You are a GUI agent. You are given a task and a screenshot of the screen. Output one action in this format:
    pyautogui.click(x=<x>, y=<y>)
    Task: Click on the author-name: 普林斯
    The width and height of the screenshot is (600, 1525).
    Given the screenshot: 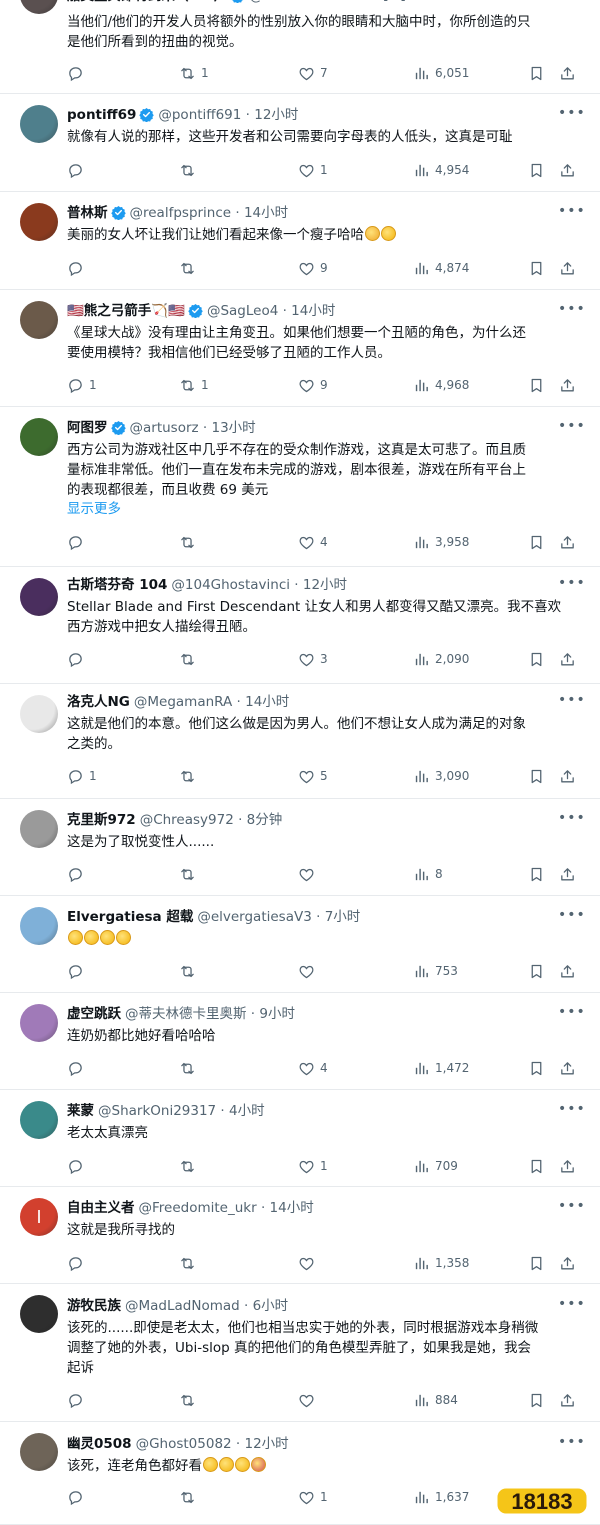 What is the action you would take?
    pyautogui.click(x=87, y=213)
    